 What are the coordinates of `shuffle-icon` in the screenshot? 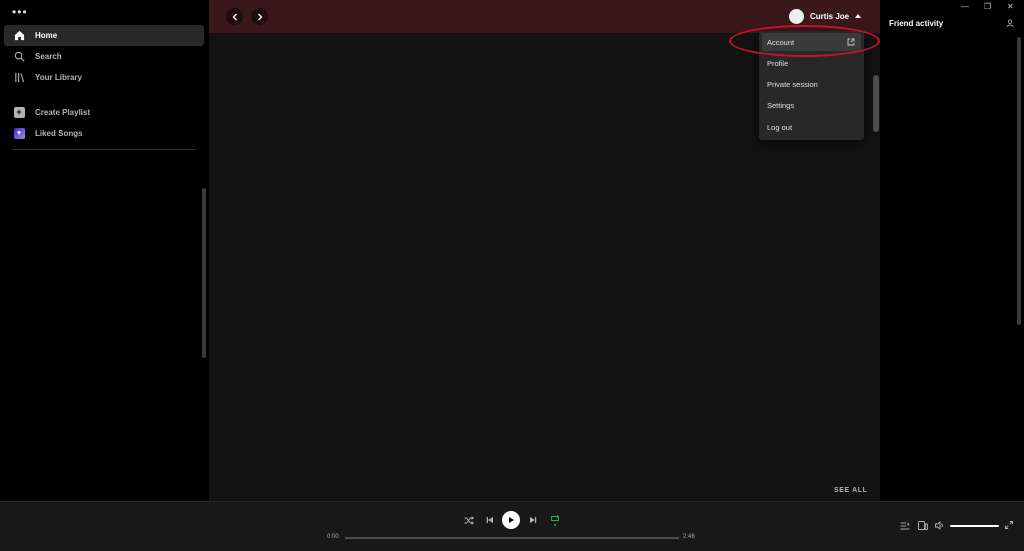 It's located at (469, 520).